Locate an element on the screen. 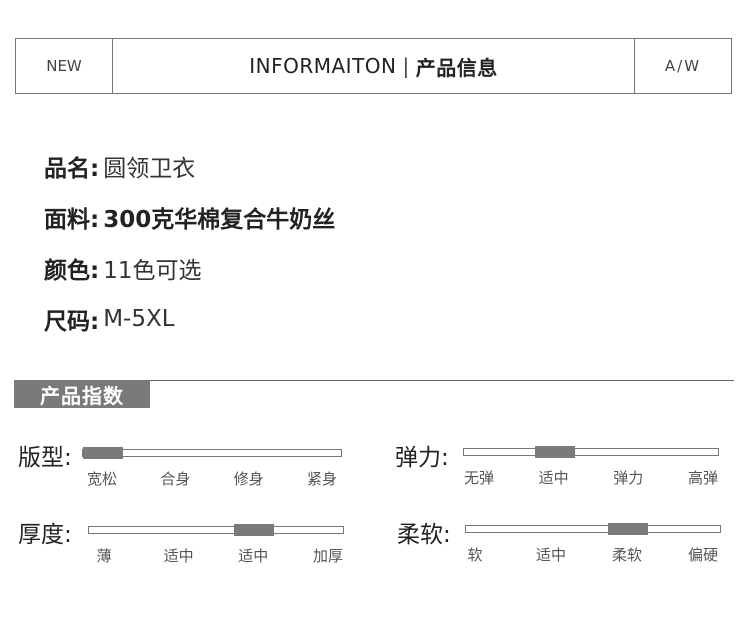 The height and width of the screenshot is (643, 750). scale-ticks: 无弹 适中 弹力 高弹 is located at coordinates (591, 477).